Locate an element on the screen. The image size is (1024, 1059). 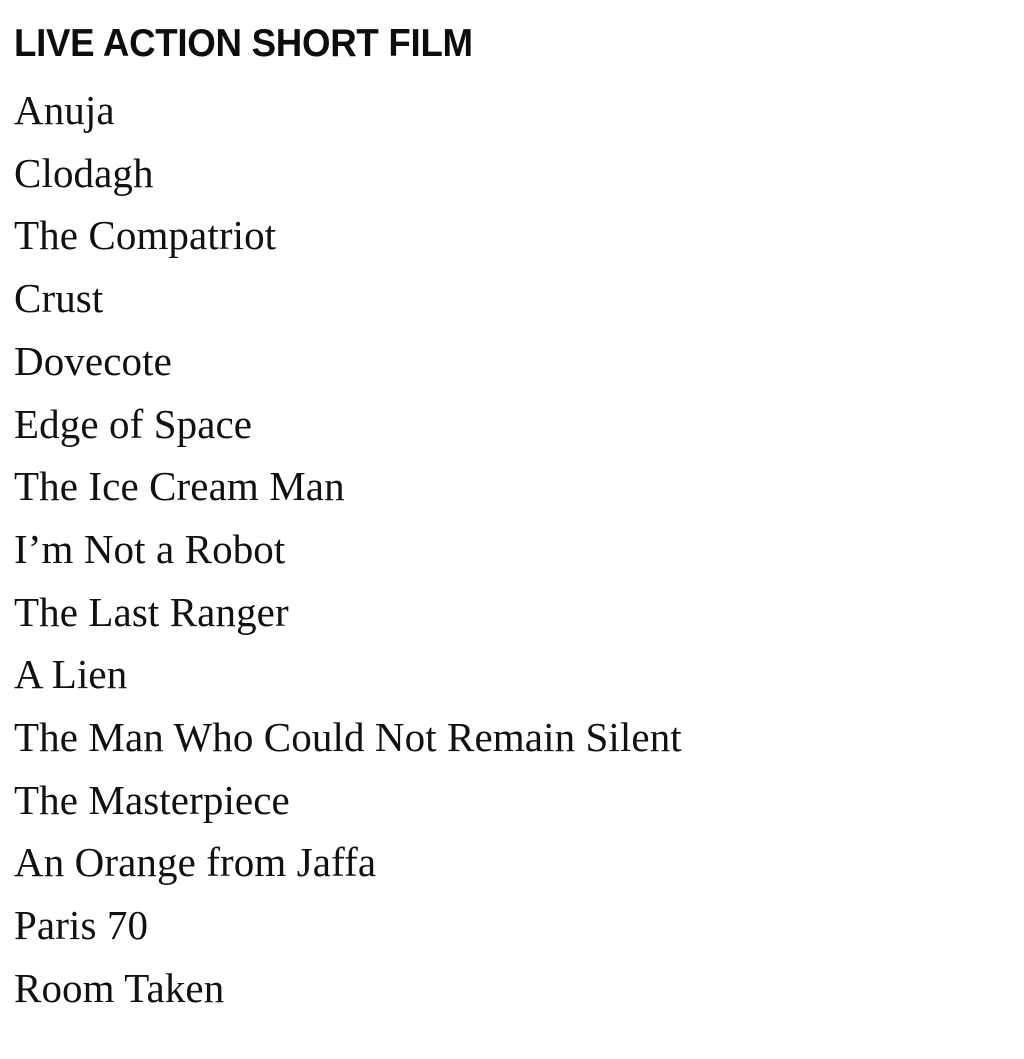
list-item: A Lien is located at coordinates (71, 674).